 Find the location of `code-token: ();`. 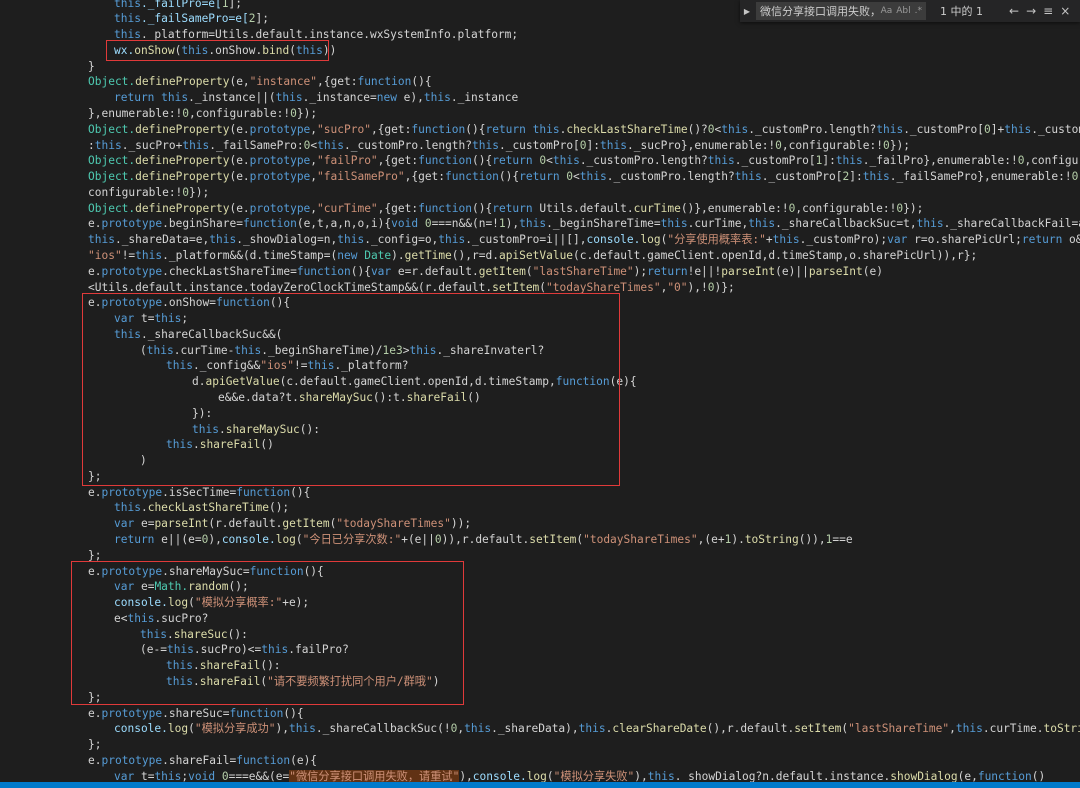

code-token: (); is located at coordinates (279, 508).